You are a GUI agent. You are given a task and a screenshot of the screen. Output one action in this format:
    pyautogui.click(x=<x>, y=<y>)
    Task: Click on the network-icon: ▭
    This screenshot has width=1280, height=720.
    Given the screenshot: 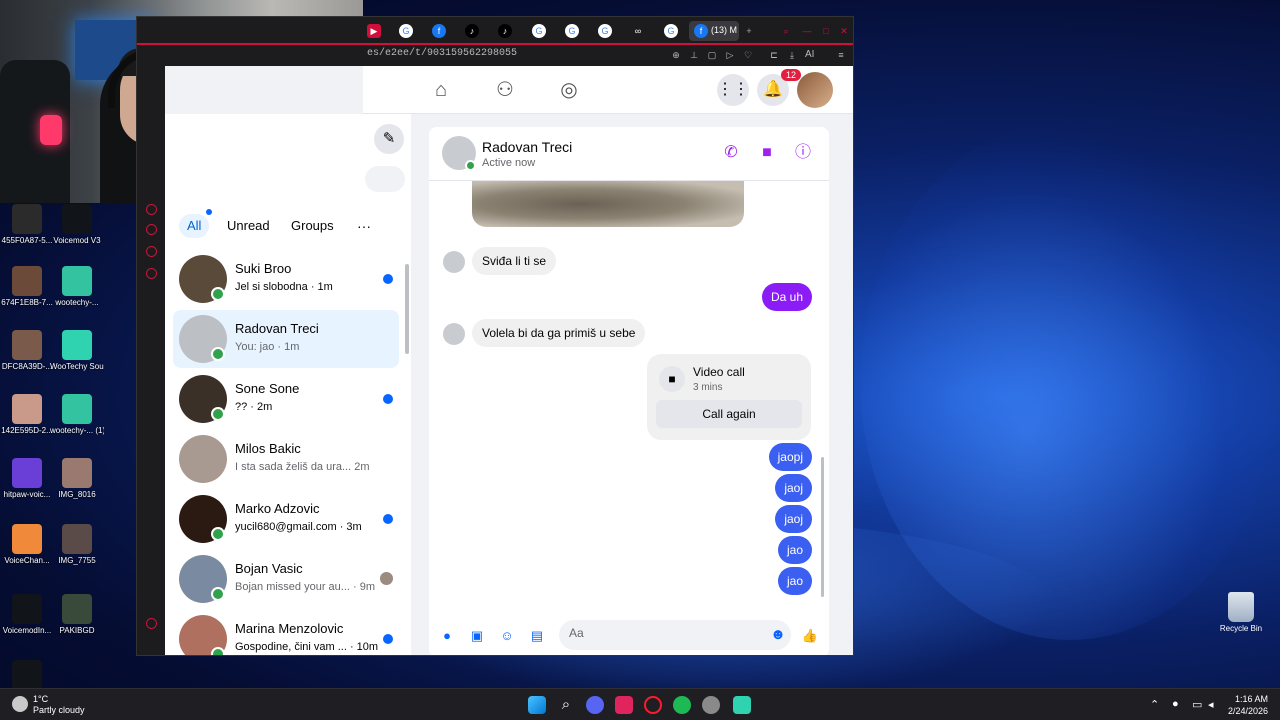 What is the action you would take?
    pyautogui.click(x=1197, y=704)
    